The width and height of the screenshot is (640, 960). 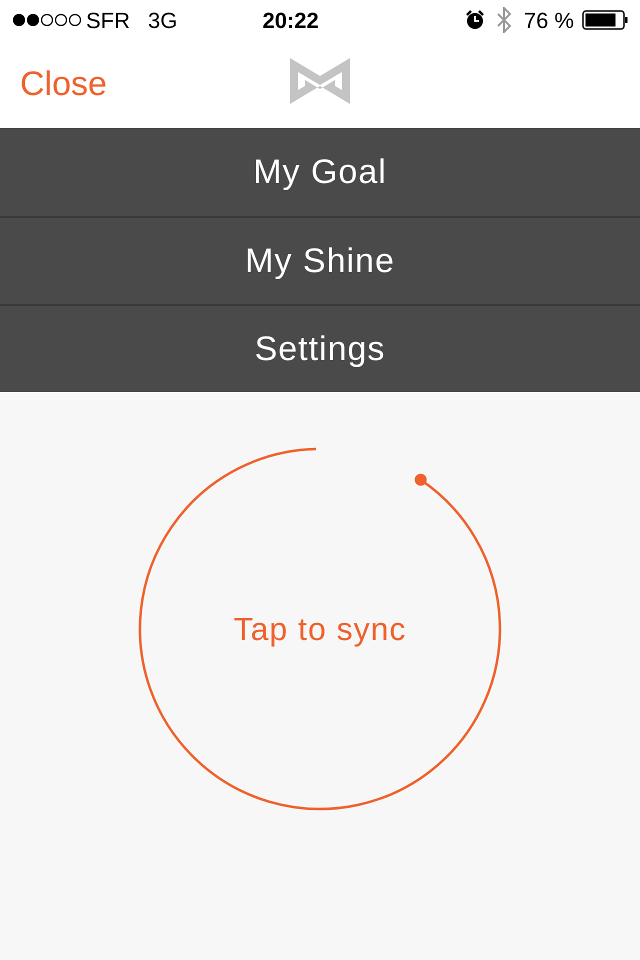 What do you see at coordinates (290, 20) in the screenshot?
I see `clock-time: 20:22` at bounding box center [290, 20].